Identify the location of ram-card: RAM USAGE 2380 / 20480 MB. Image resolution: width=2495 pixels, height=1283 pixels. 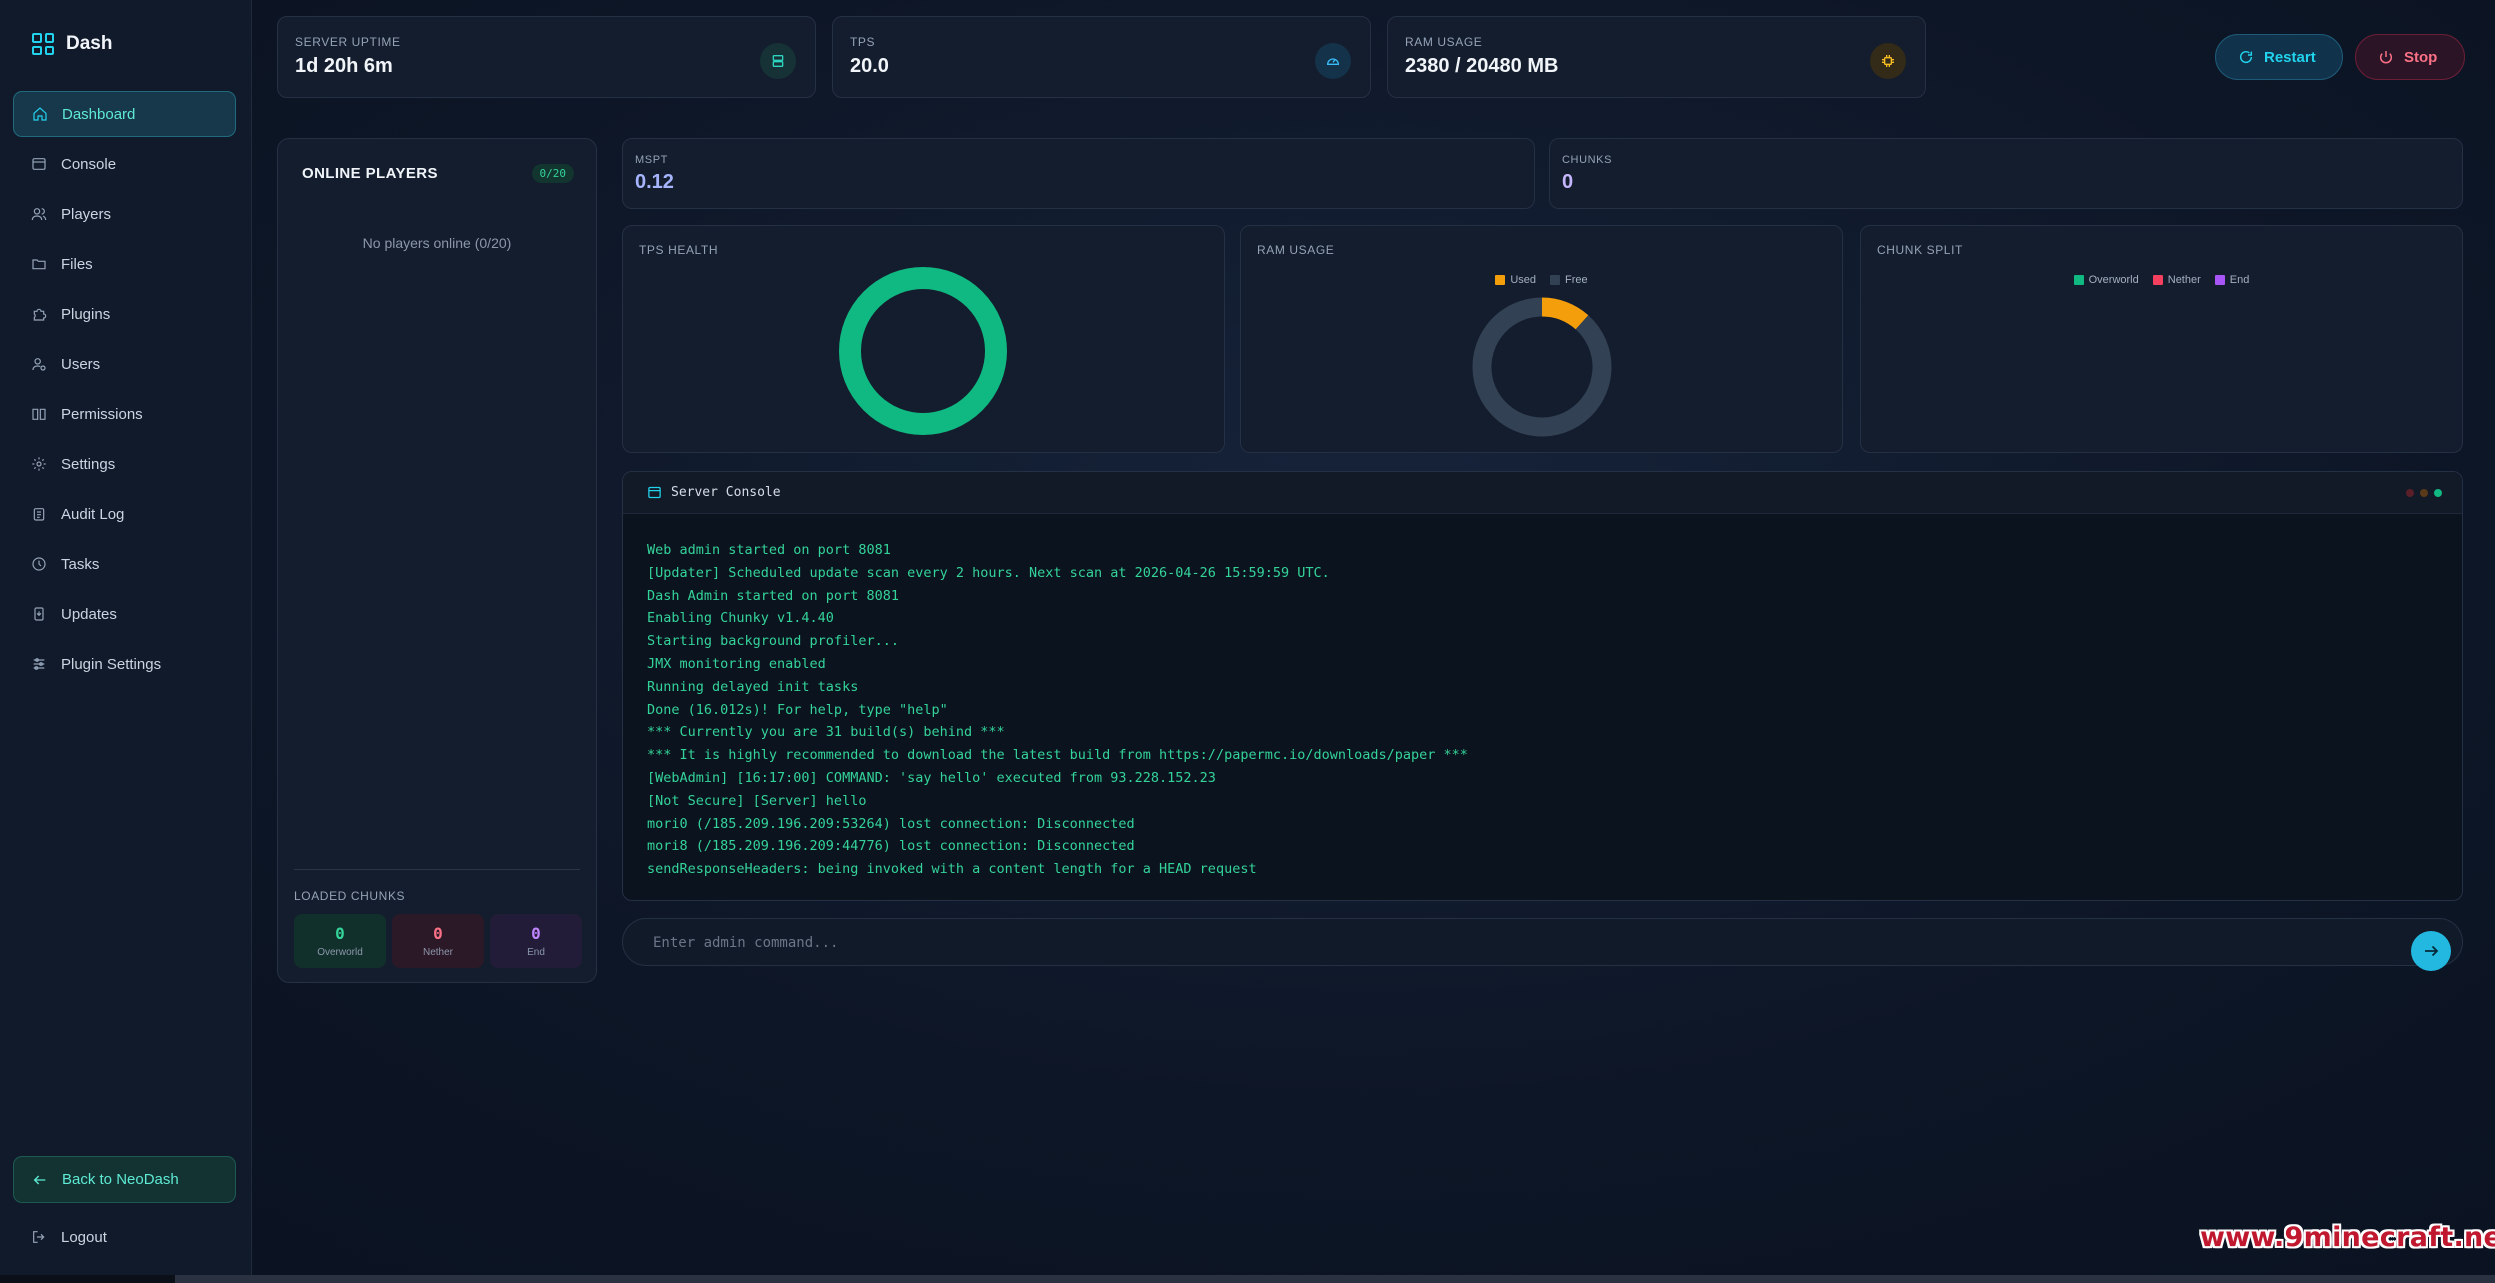
(1656, 57).